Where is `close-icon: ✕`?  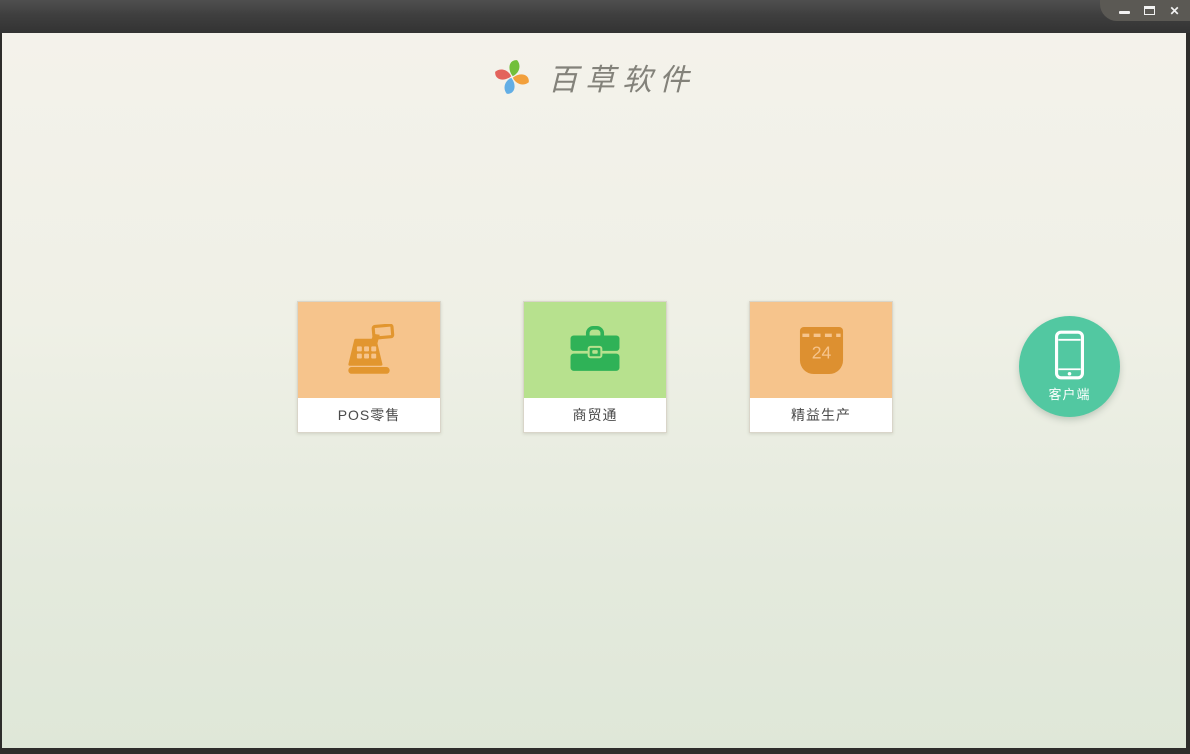 close-icon: ✕ is located at coordinates (1174, 10).